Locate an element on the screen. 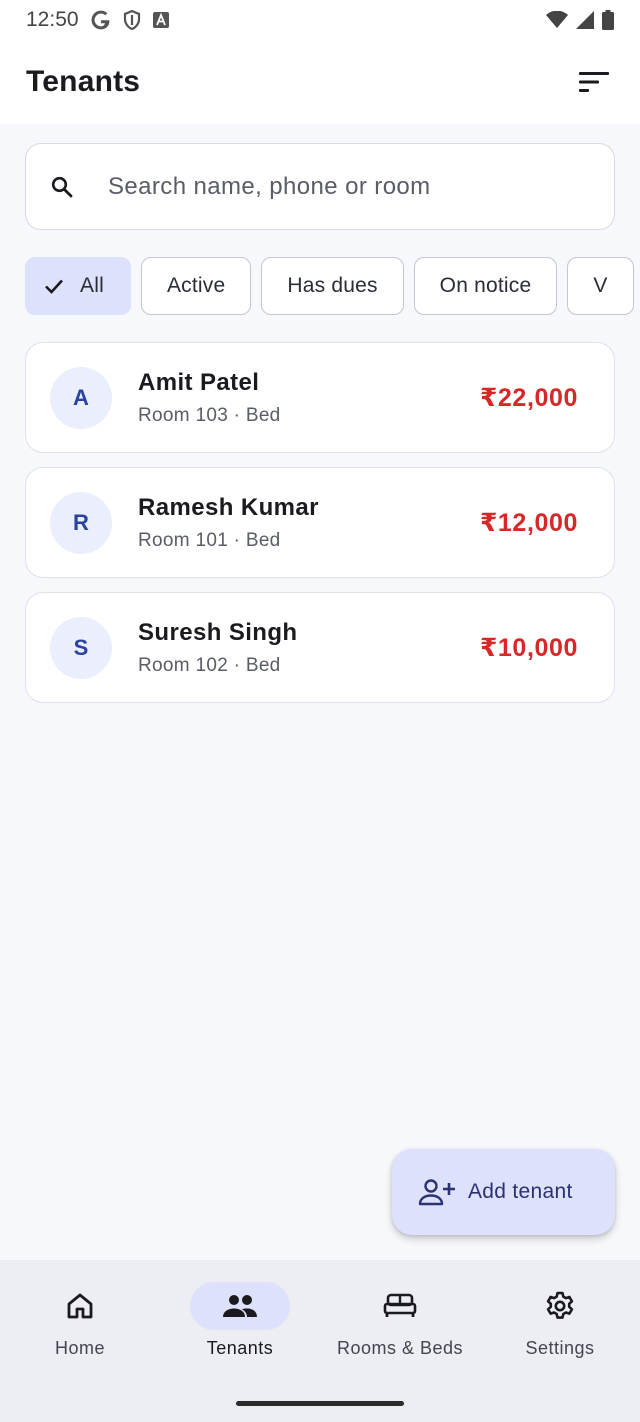 This screenshot has height=1422, width=640. avatar: A is located at coordinates (81, 397).